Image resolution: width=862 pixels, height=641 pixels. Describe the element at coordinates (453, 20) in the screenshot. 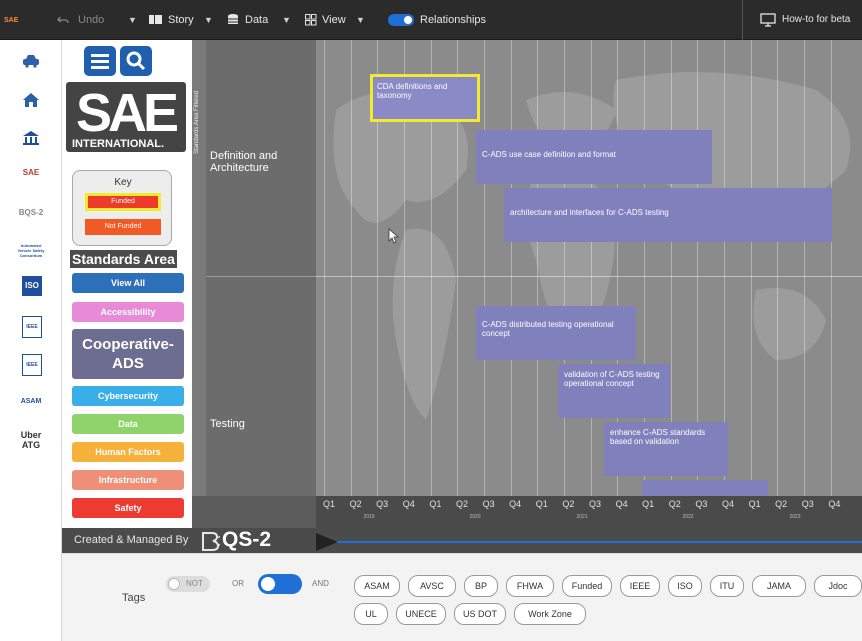

I see `relationships-label: Relationships` at that location.